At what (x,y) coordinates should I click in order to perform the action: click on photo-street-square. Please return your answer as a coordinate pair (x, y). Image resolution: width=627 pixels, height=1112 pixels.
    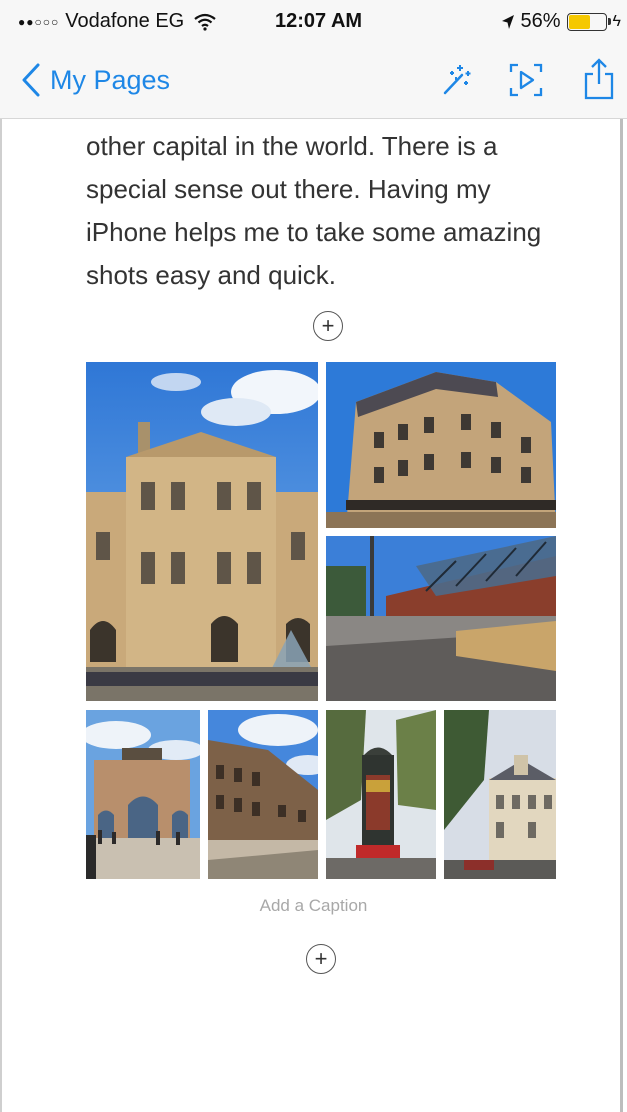
    Looking at the image, I should click on (441, 618).